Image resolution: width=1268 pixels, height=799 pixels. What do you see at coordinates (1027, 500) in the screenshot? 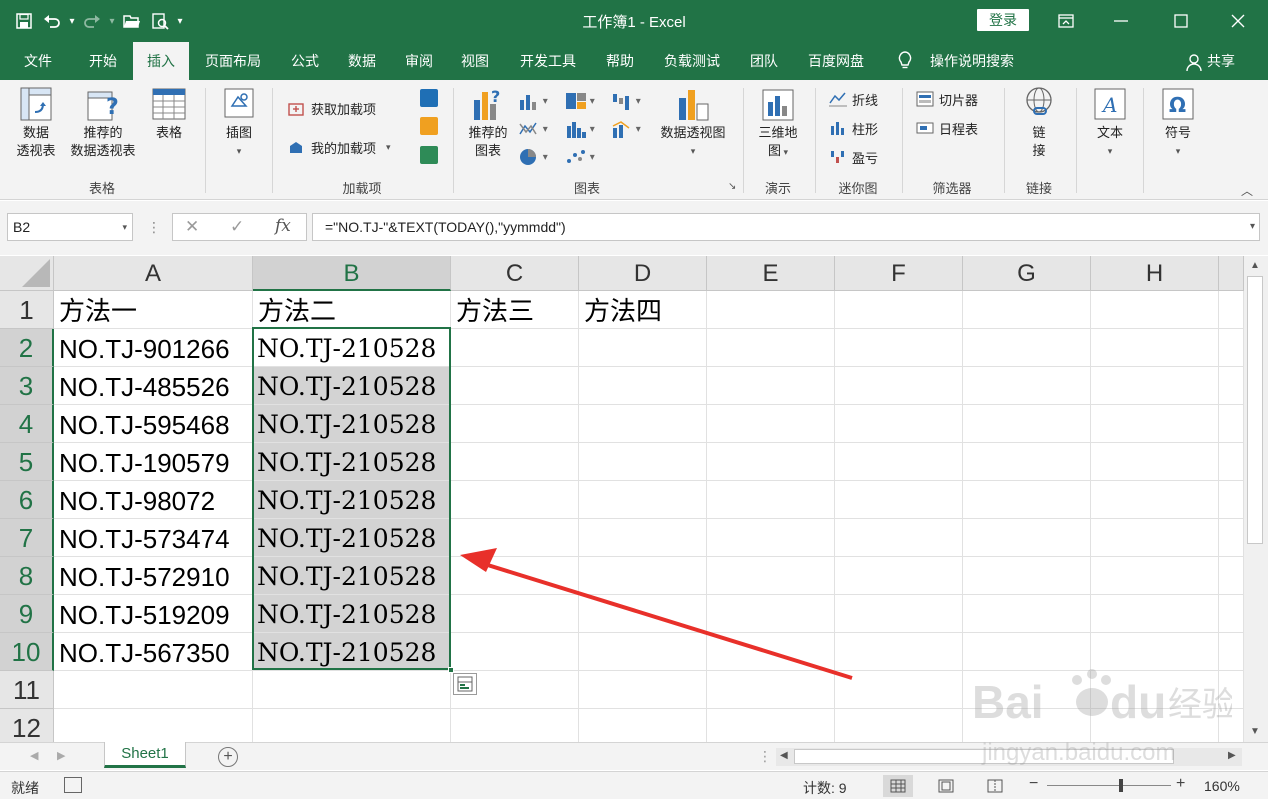
I see `cell-g6` at bounding box center [1027, 500].